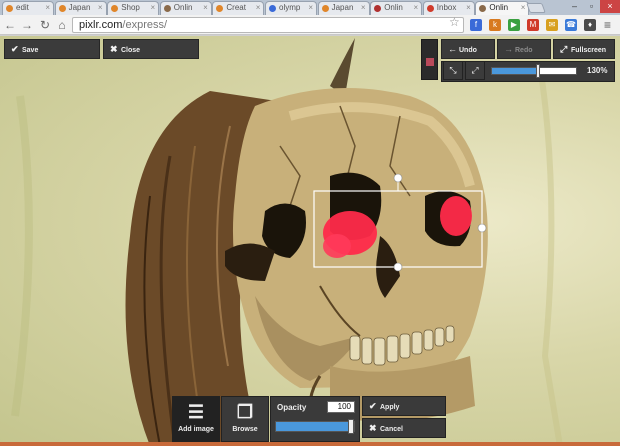  I want to click on tab-label: Shop, so click(130, 7).